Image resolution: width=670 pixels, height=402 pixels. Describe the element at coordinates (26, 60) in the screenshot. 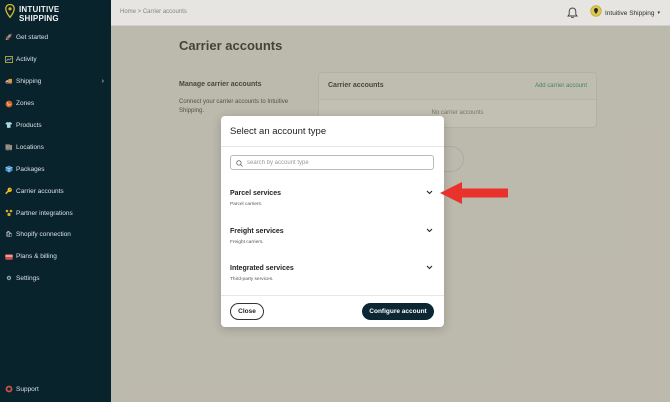

I see `sidebar-item-label: Activity` at that location.